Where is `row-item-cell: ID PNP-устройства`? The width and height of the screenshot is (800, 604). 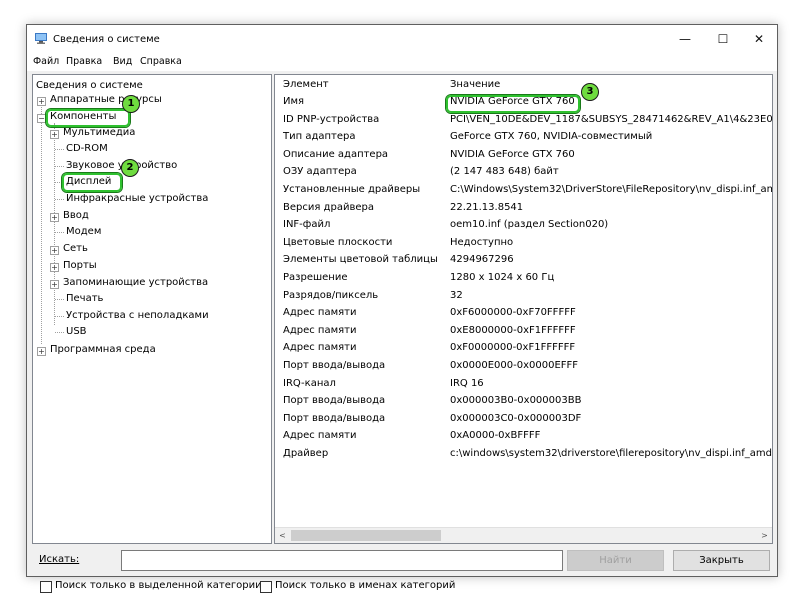 row-item-cell: ID PNP-устройства is located at coordinates (331, 119).